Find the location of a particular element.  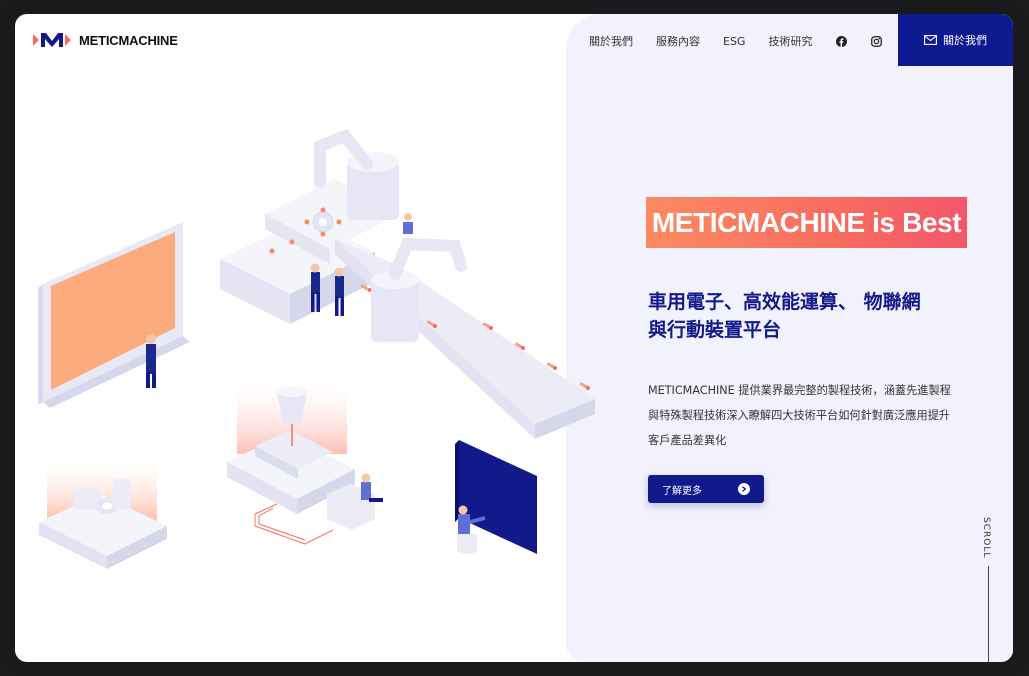

hero-headline: 車用電子、高效能運算、 物聯網 與行動裝置平台 is located at coordinates (813, 316).